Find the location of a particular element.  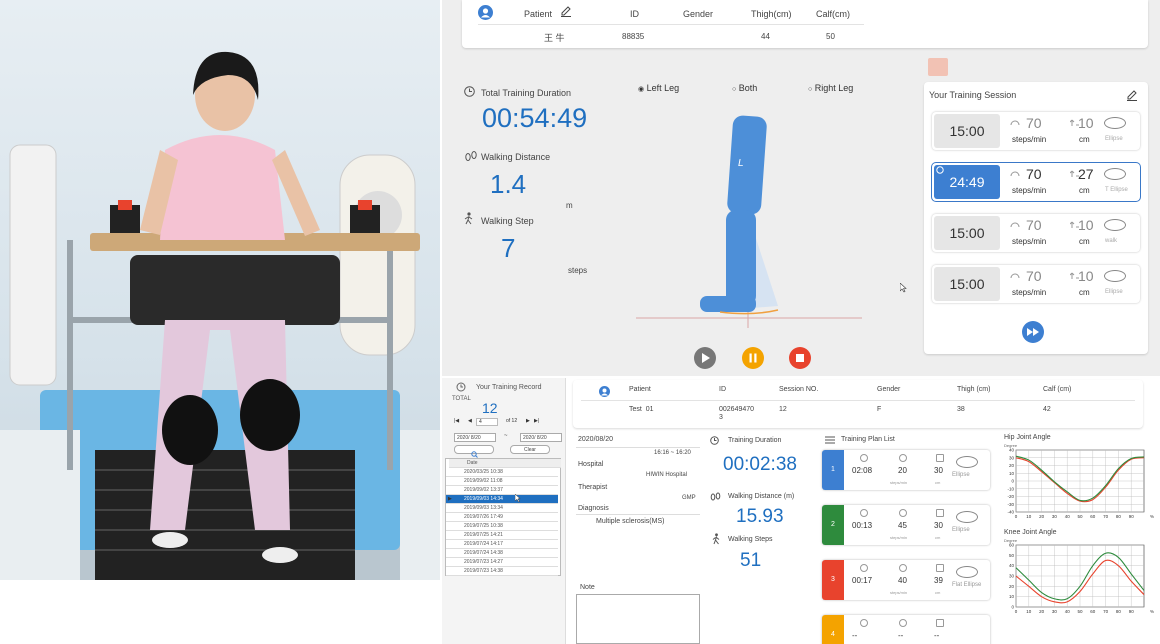

plan-item-number: 3 is located at coordinates (833, 580).